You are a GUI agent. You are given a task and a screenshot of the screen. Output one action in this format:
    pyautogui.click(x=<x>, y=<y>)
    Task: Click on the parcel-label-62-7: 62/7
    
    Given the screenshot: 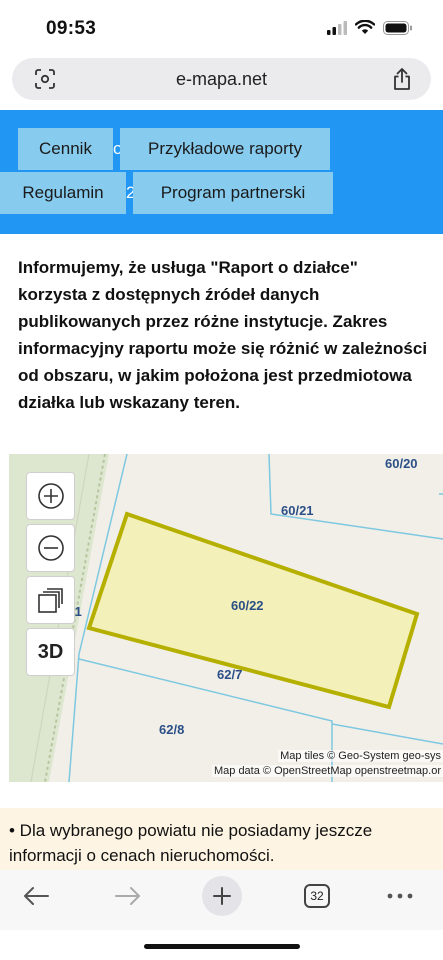 What is the action you would take?
    pyautogui.click(x=230, y=674)
    